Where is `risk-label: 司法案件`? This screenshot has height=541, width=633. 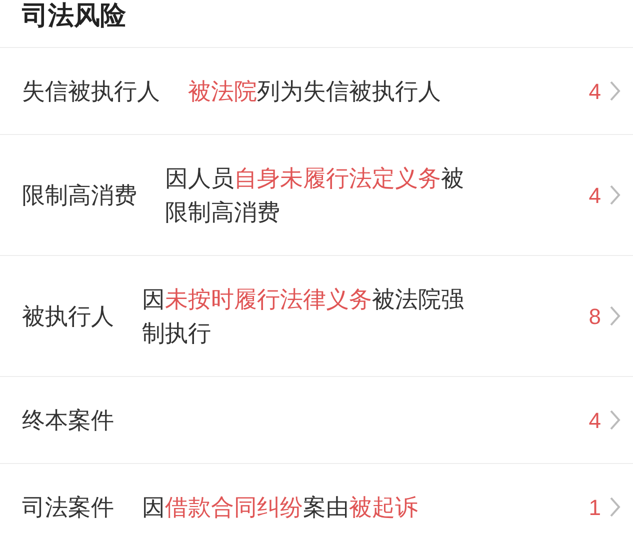 risk-label: 司法案件 is located at coordinates (68, 507).